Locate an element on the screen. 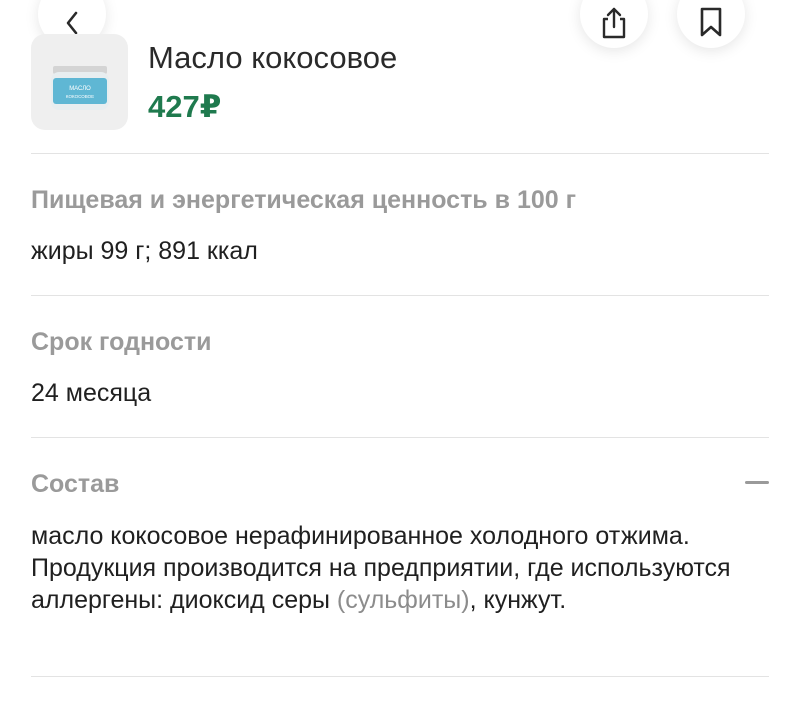 The image size is (800, 707). minus-icon is located at coordinates (757, 482).